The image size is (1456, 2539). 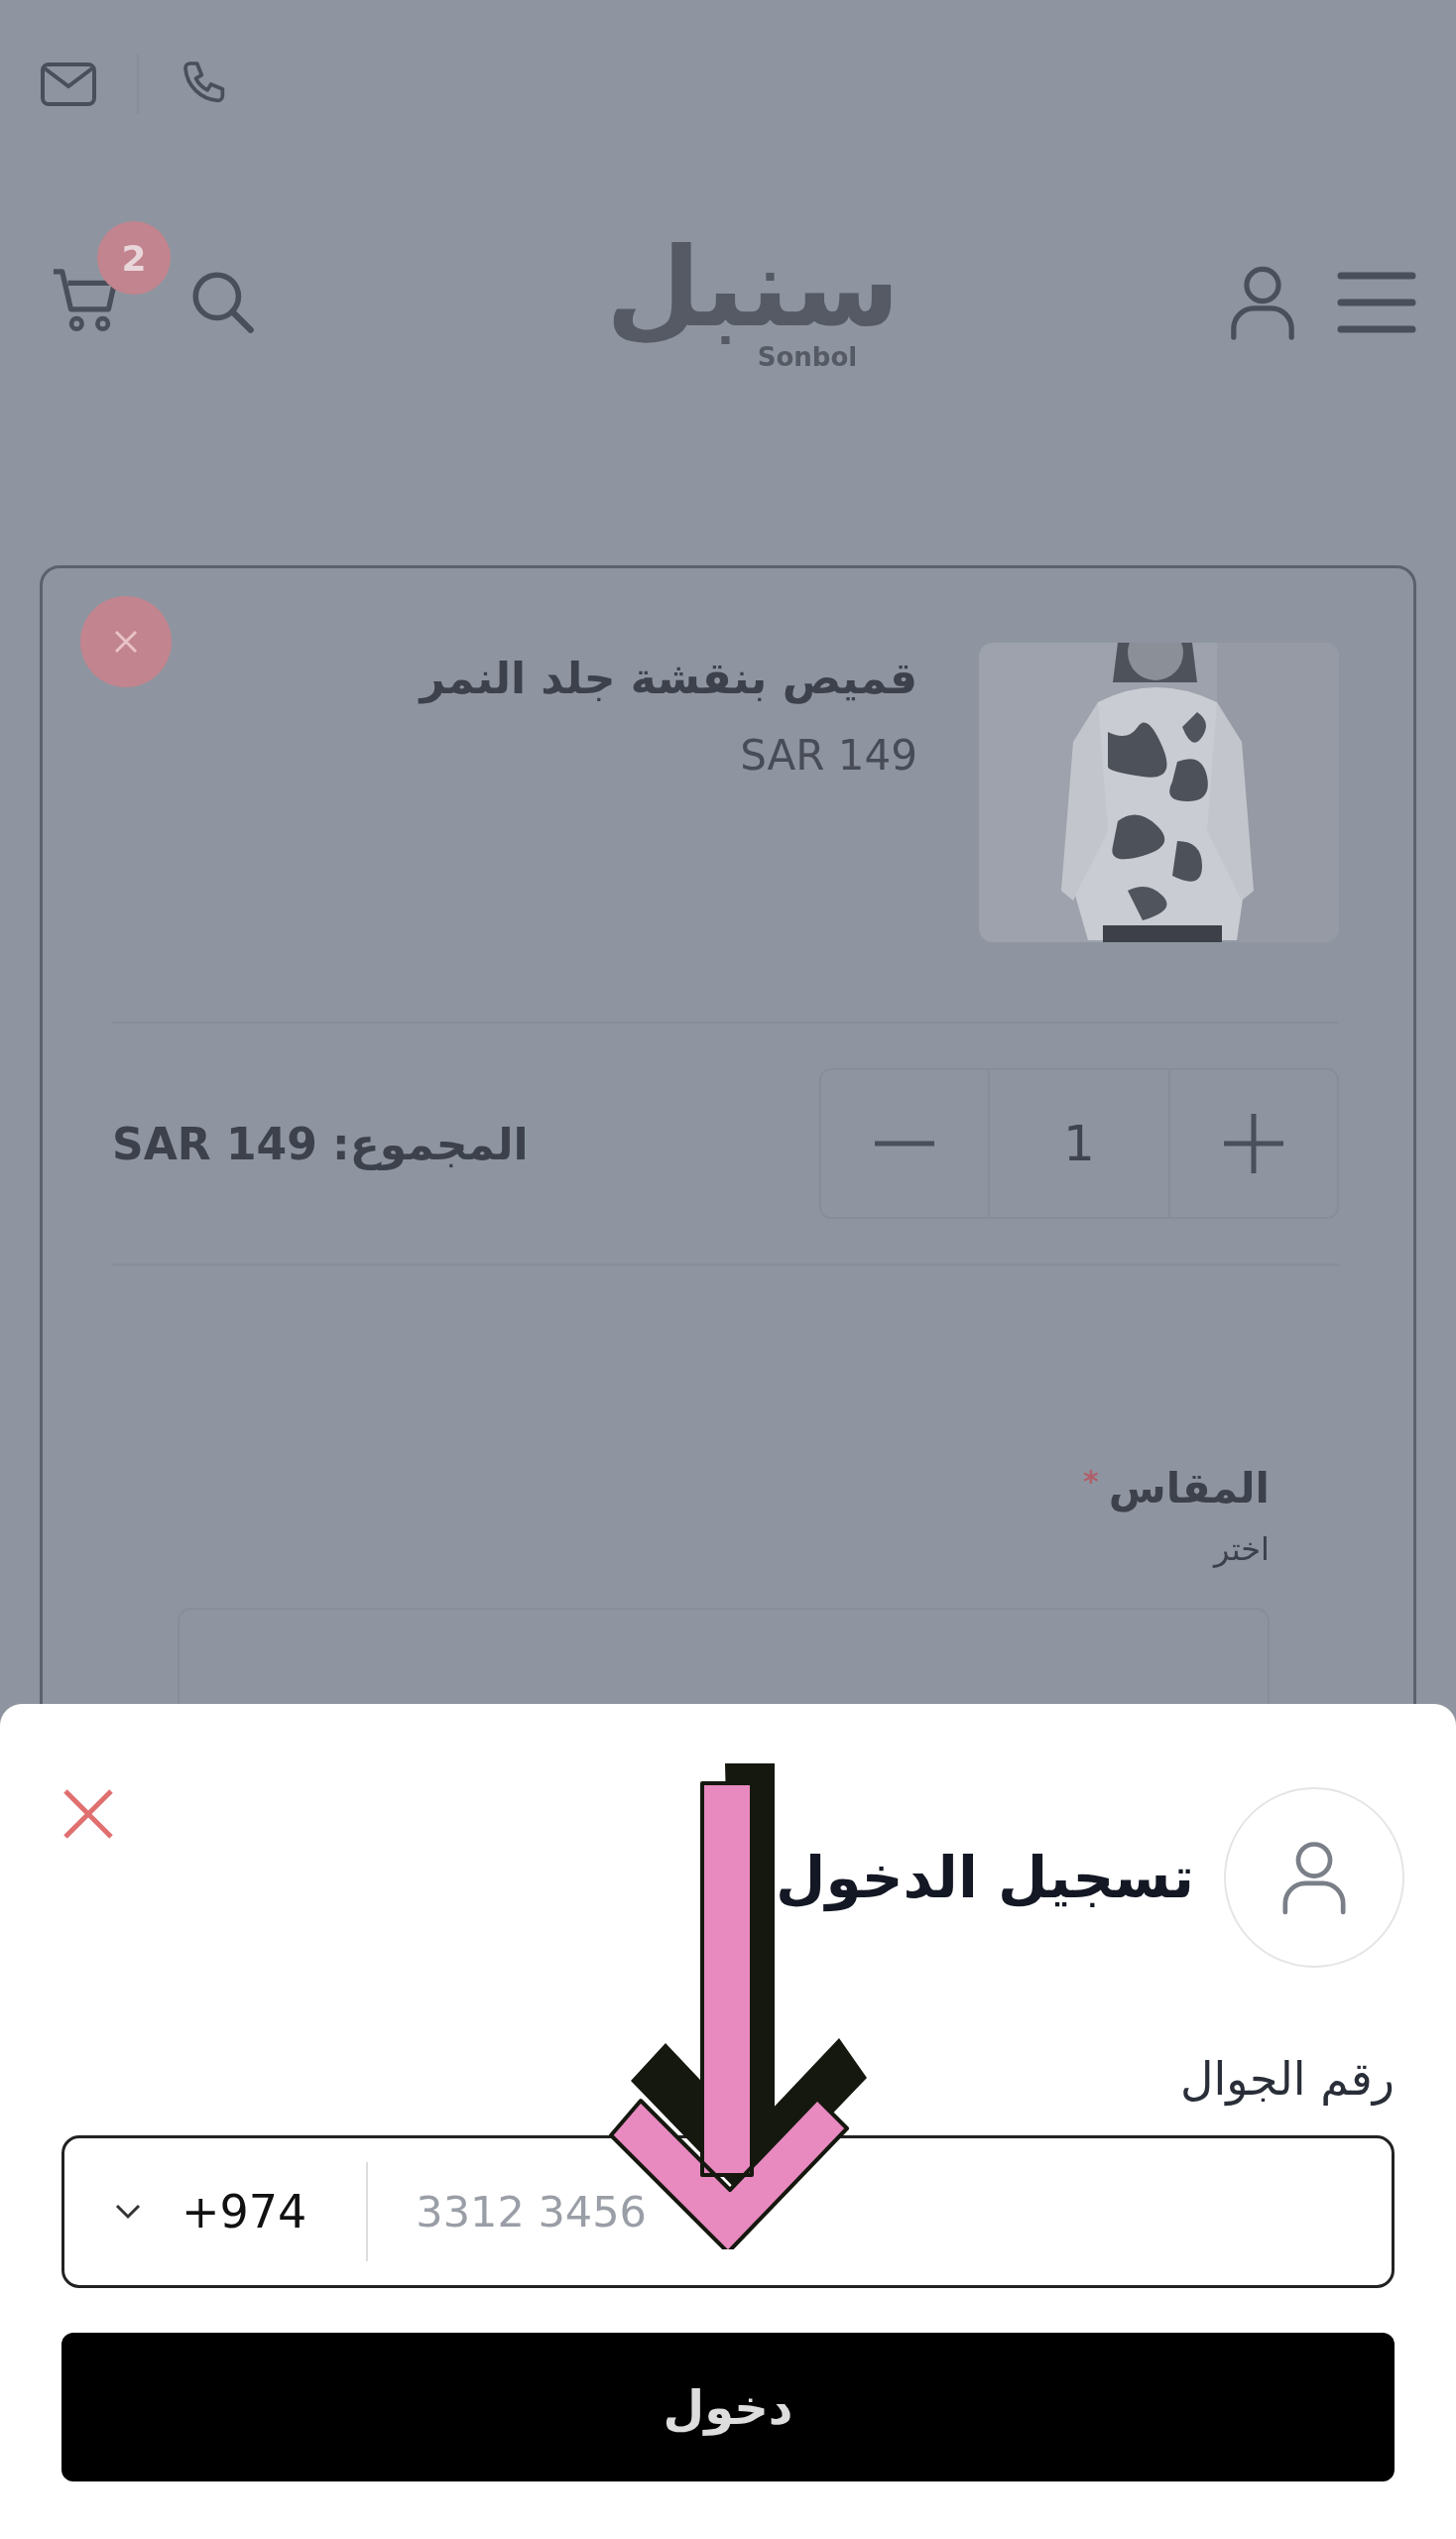 I want to click on required-mark: *, so click(x=1091, y=1483).